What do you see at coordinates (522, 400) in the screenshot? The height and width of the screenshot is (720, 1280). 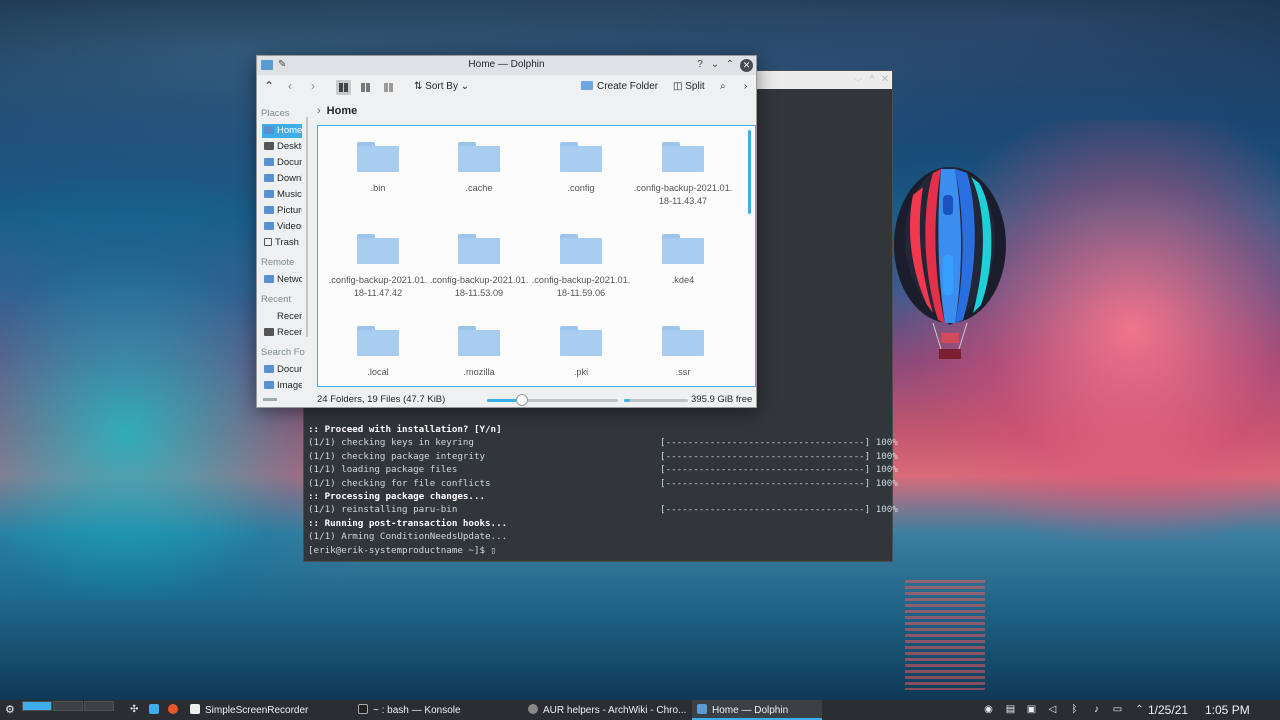 I see `zoom-slider-handle` at bounding box center [522, 400].